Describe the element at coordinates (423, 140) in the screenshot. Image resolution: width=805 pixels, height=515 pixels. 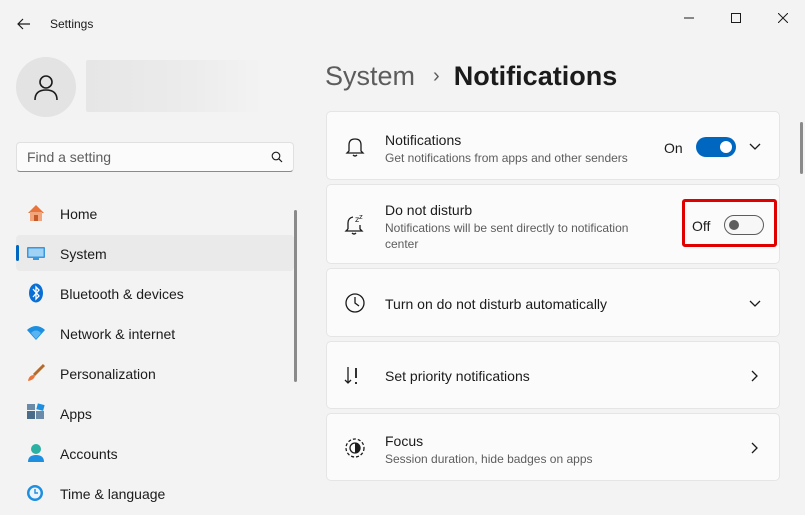
I see `notifications-title: Notifications` at that location.